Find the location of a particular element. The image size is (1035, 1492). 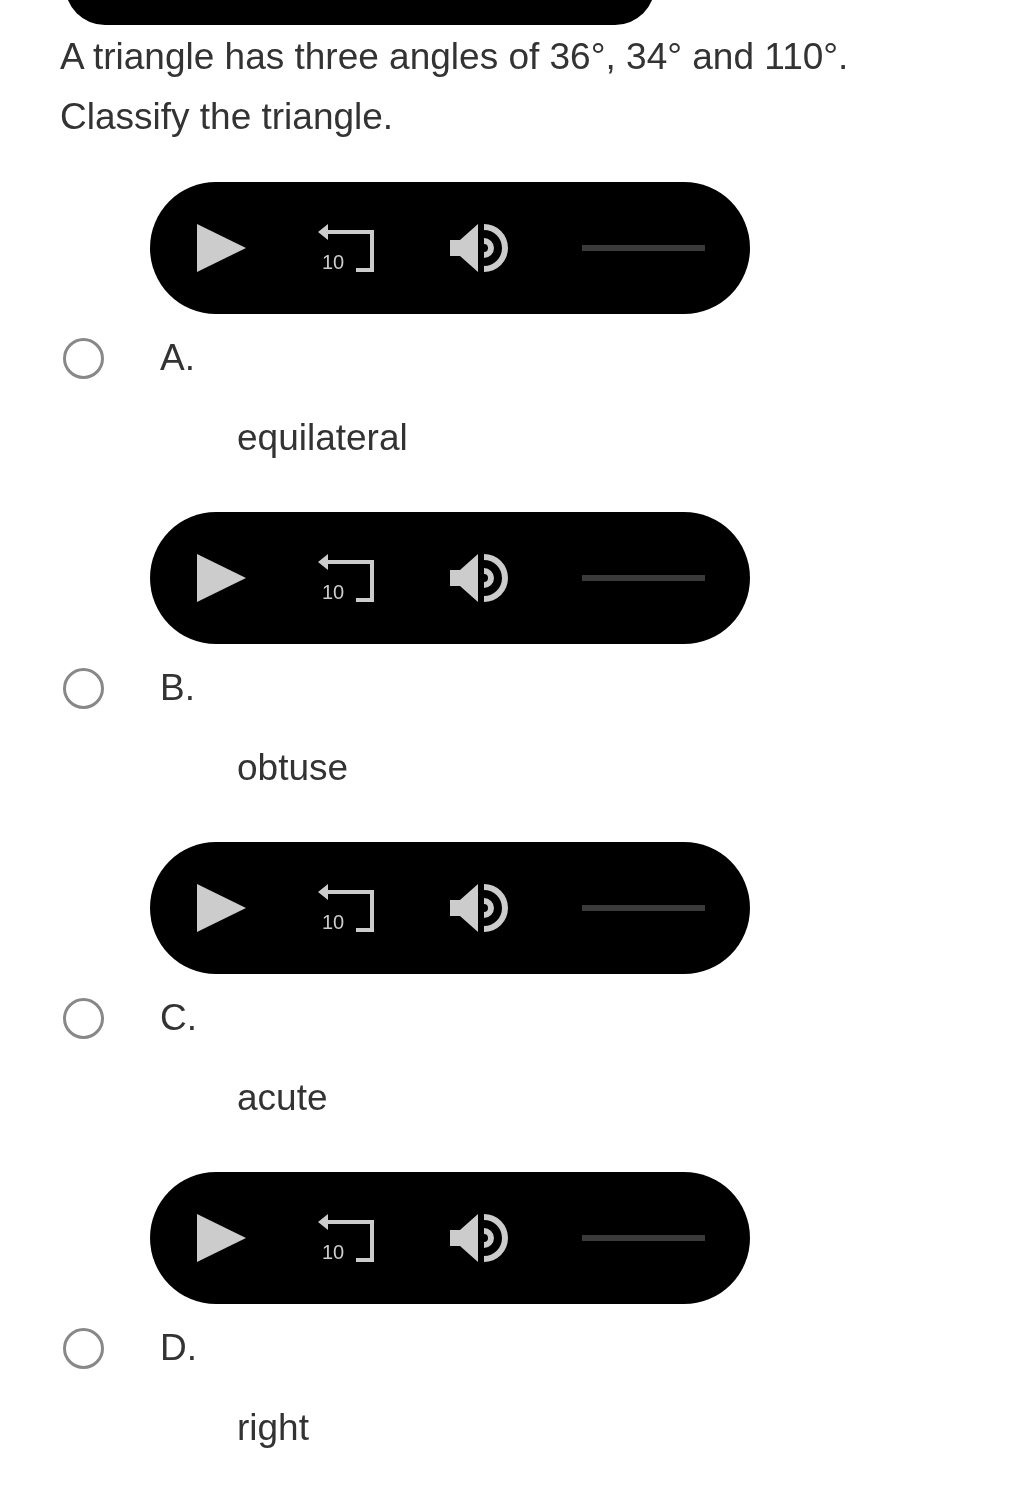

answer-text: equilateral is located at coordinates (323, 438).